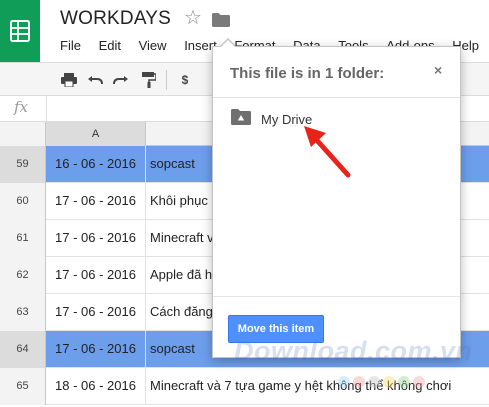  Describe the element at coordinates (46, 109) in the screenshot. I see `formula-separator` at that location.